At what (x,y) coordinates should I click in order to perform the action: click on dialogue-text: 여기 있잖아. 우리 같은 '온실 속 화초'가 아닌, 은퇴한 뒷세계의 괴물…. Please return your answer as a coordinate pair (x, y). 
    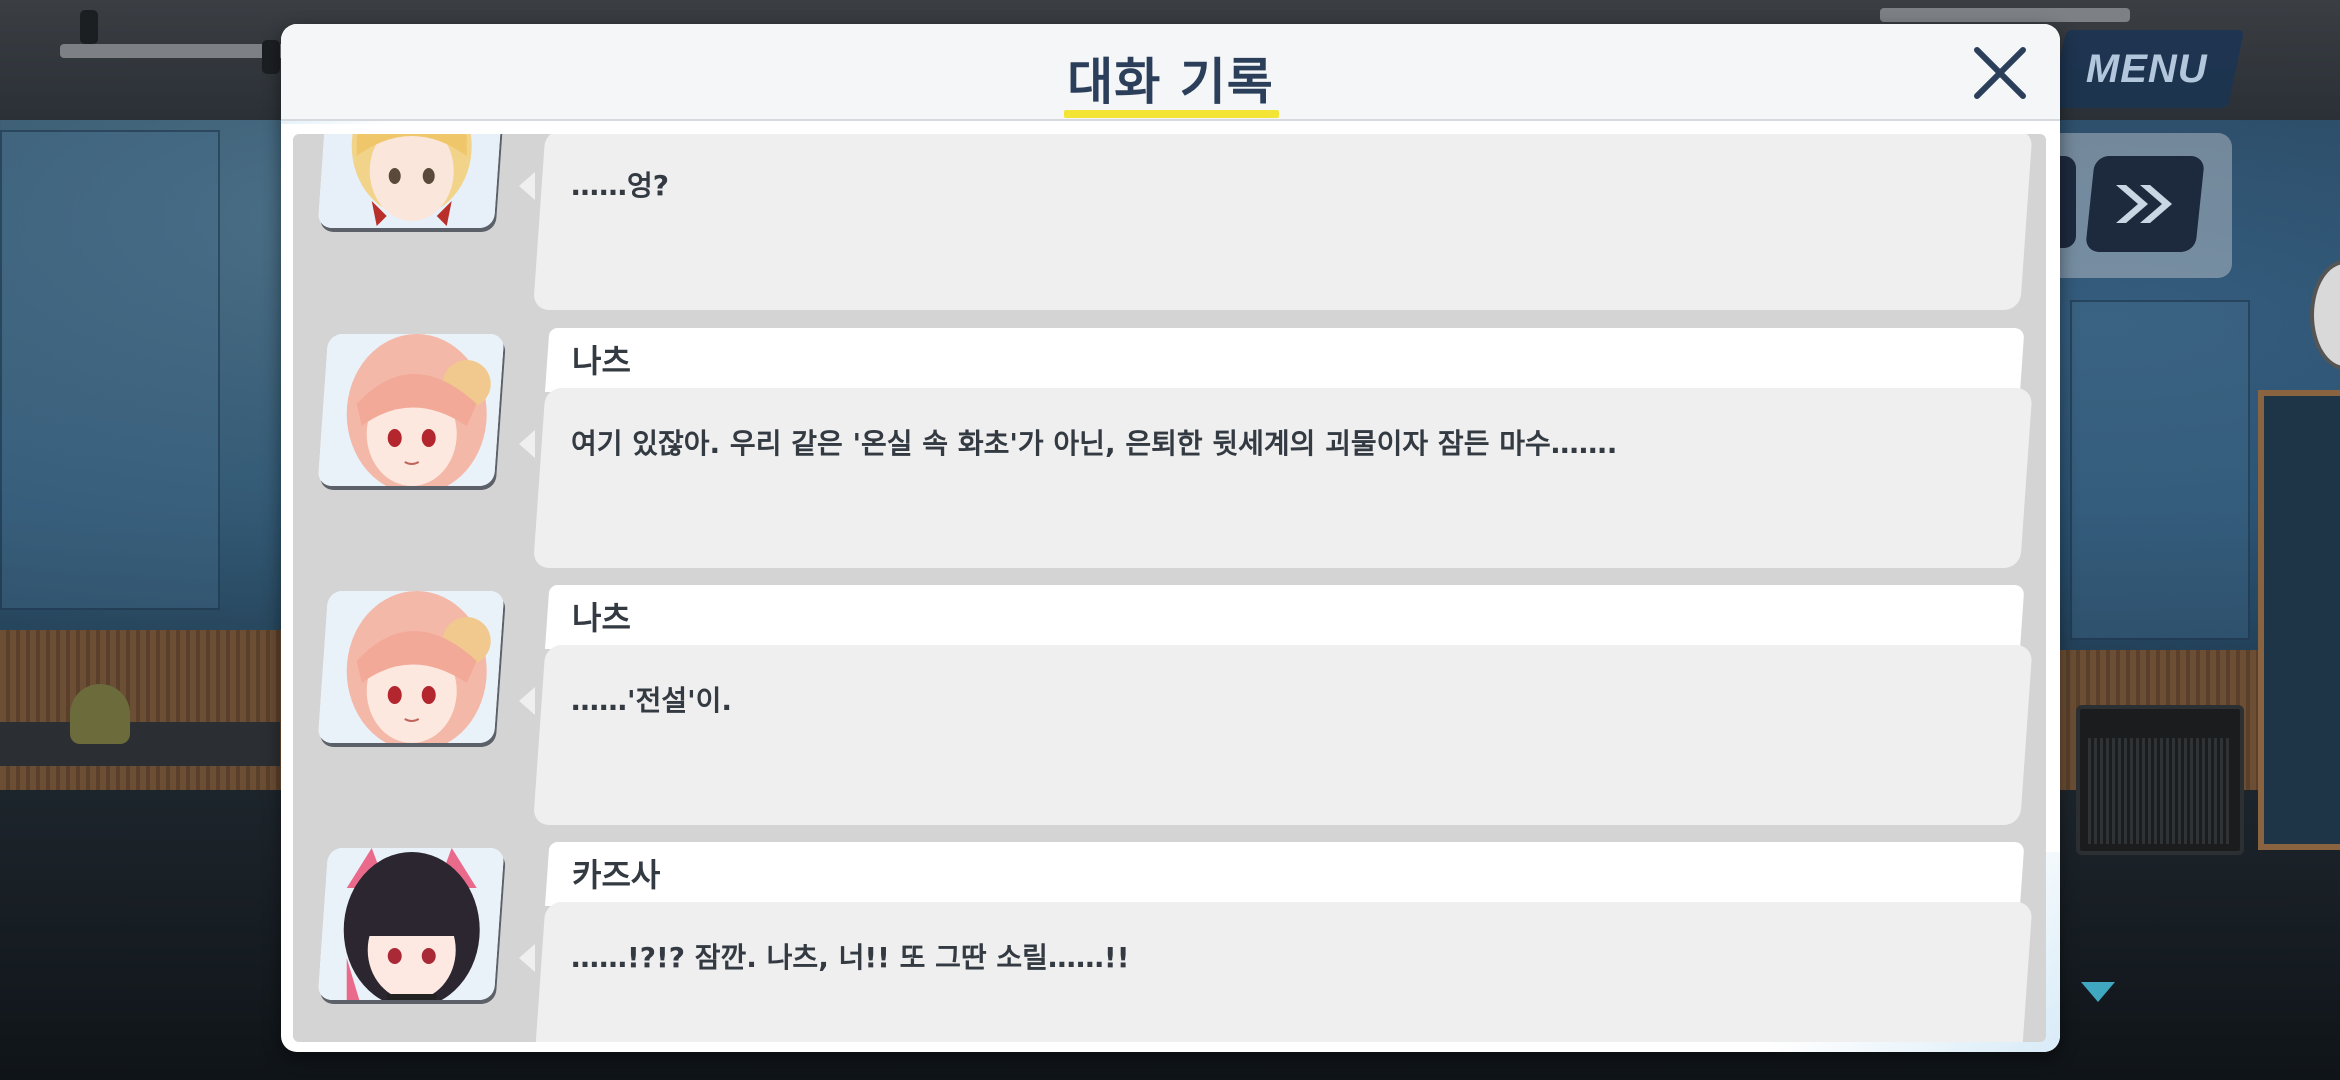
    Looking at the image, I should click on (1094, 443).